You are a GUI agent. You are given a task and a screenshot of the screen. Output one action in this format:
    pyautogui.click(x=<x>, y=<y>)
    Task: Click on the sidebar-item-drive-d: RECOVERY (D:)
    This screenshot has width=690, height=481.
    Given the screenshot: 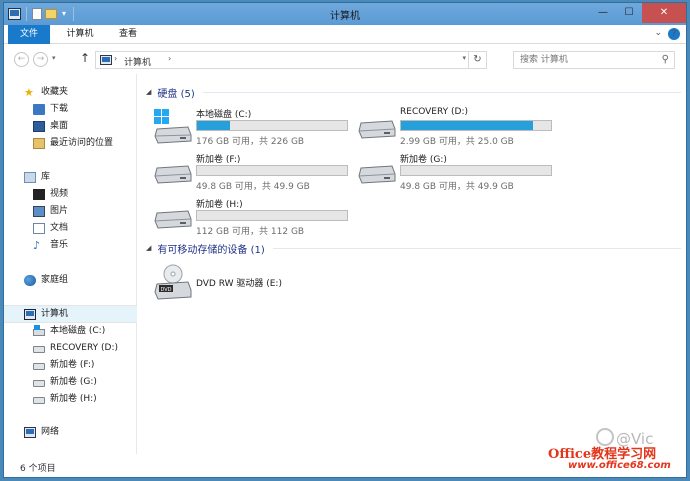 What is the action you would take?
    pyautogui.click(x=70, y=348)
    